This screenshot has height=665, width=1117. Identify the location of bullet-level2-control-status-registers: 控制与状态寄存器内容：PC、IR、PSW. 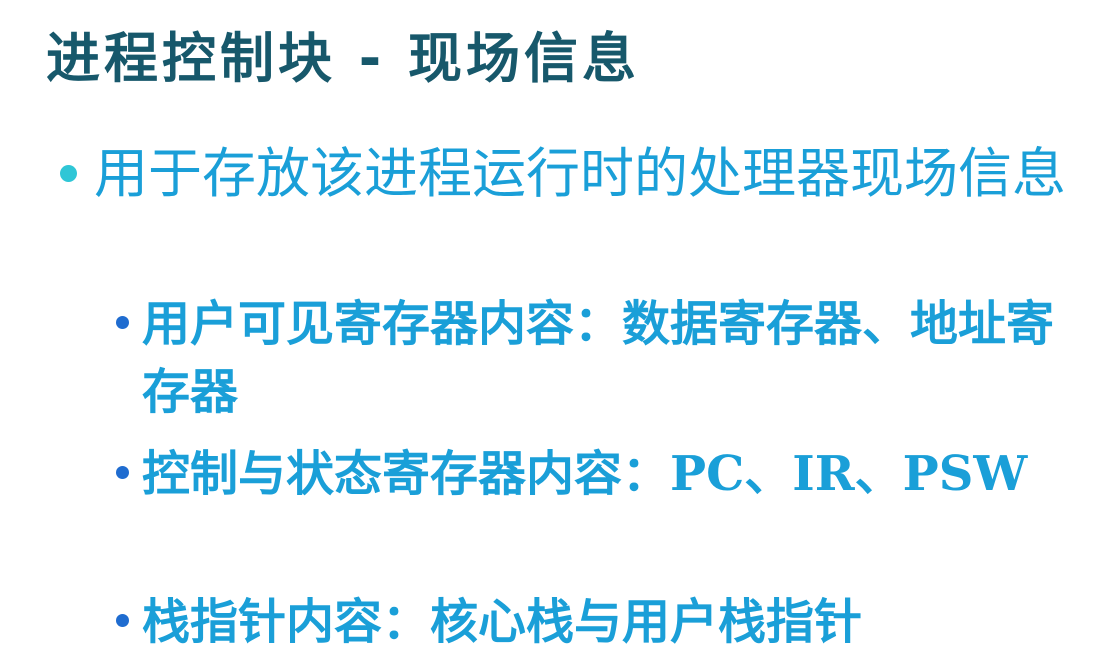
(592, 474).